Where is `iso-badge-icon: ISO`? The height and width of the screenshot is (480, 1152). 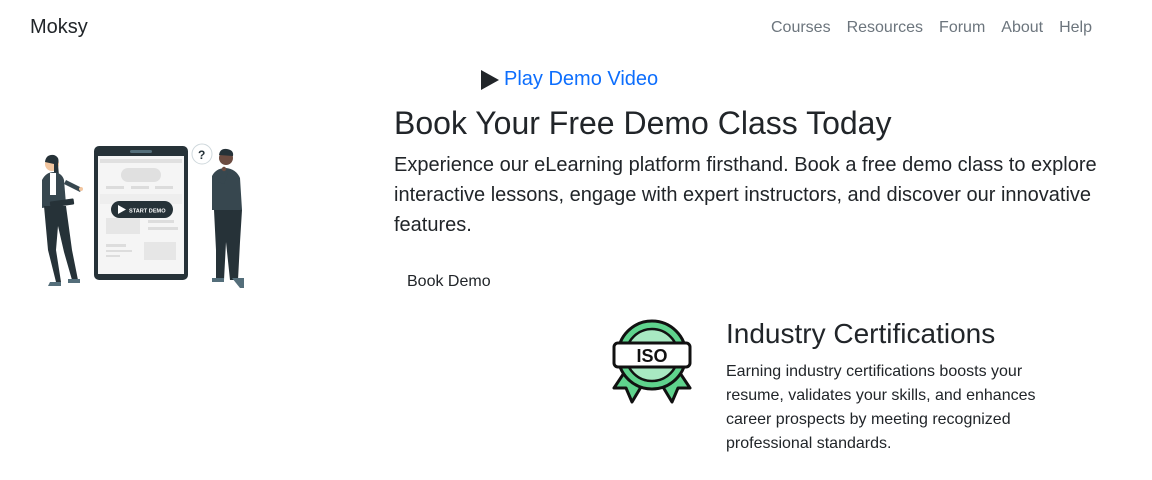 iso-badge-icon: ISO is located at coordinates (652, 361).